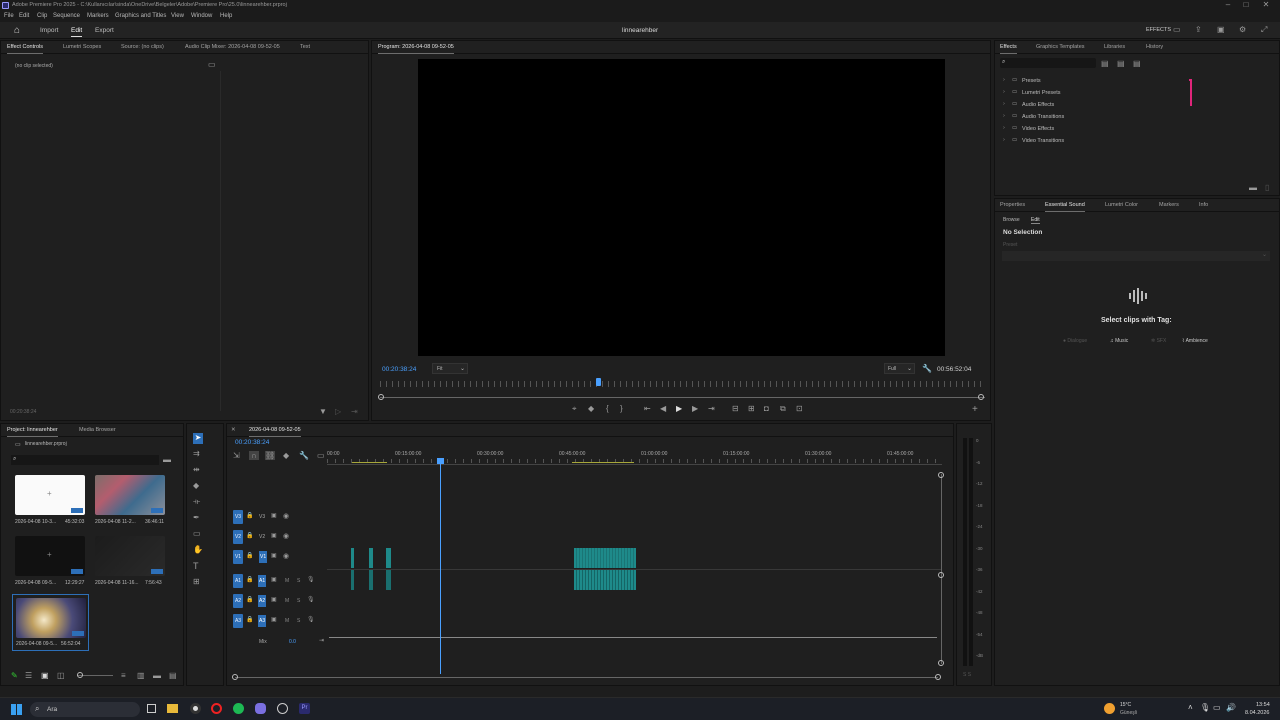 This screenshot has height=720, width=1280. Describe the element at coordinates (1063, 105) in the screenshot. I see `effects-folder: › ▭ Audio Effects` at that location.